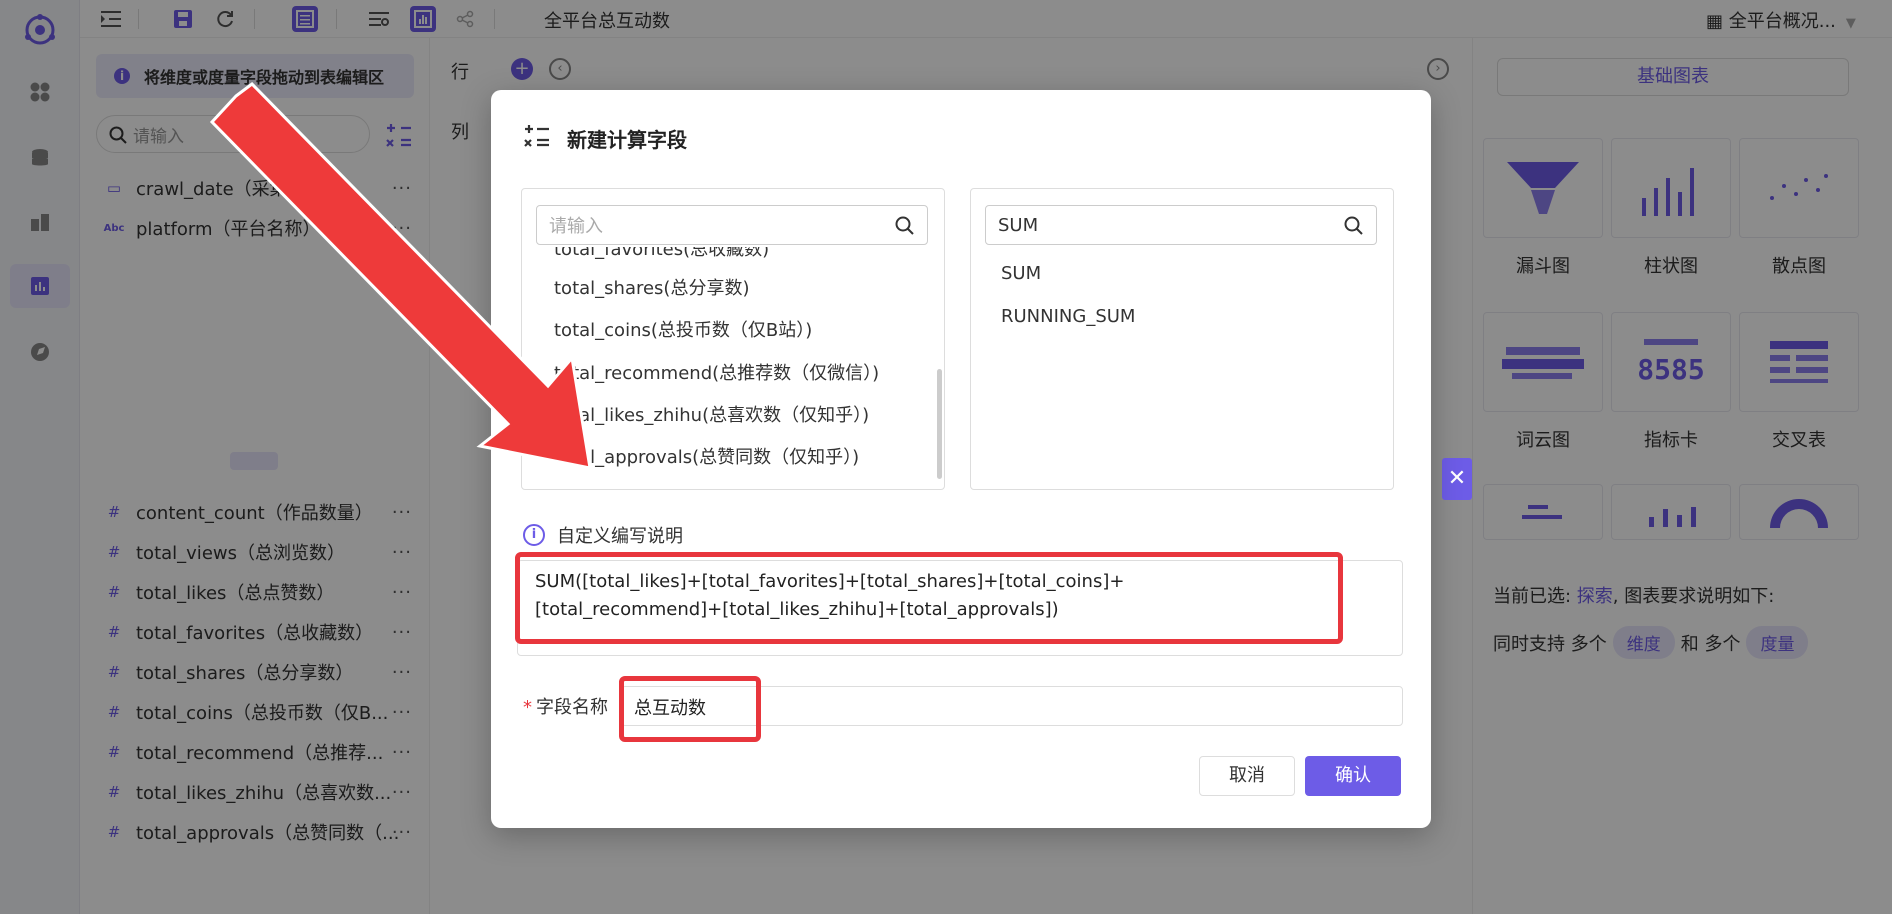 This screenshot has width=1892, height=914. Describe the element at coordinates (939, 424) in the screenshot. I see `field-list-scrollbar` at that location.